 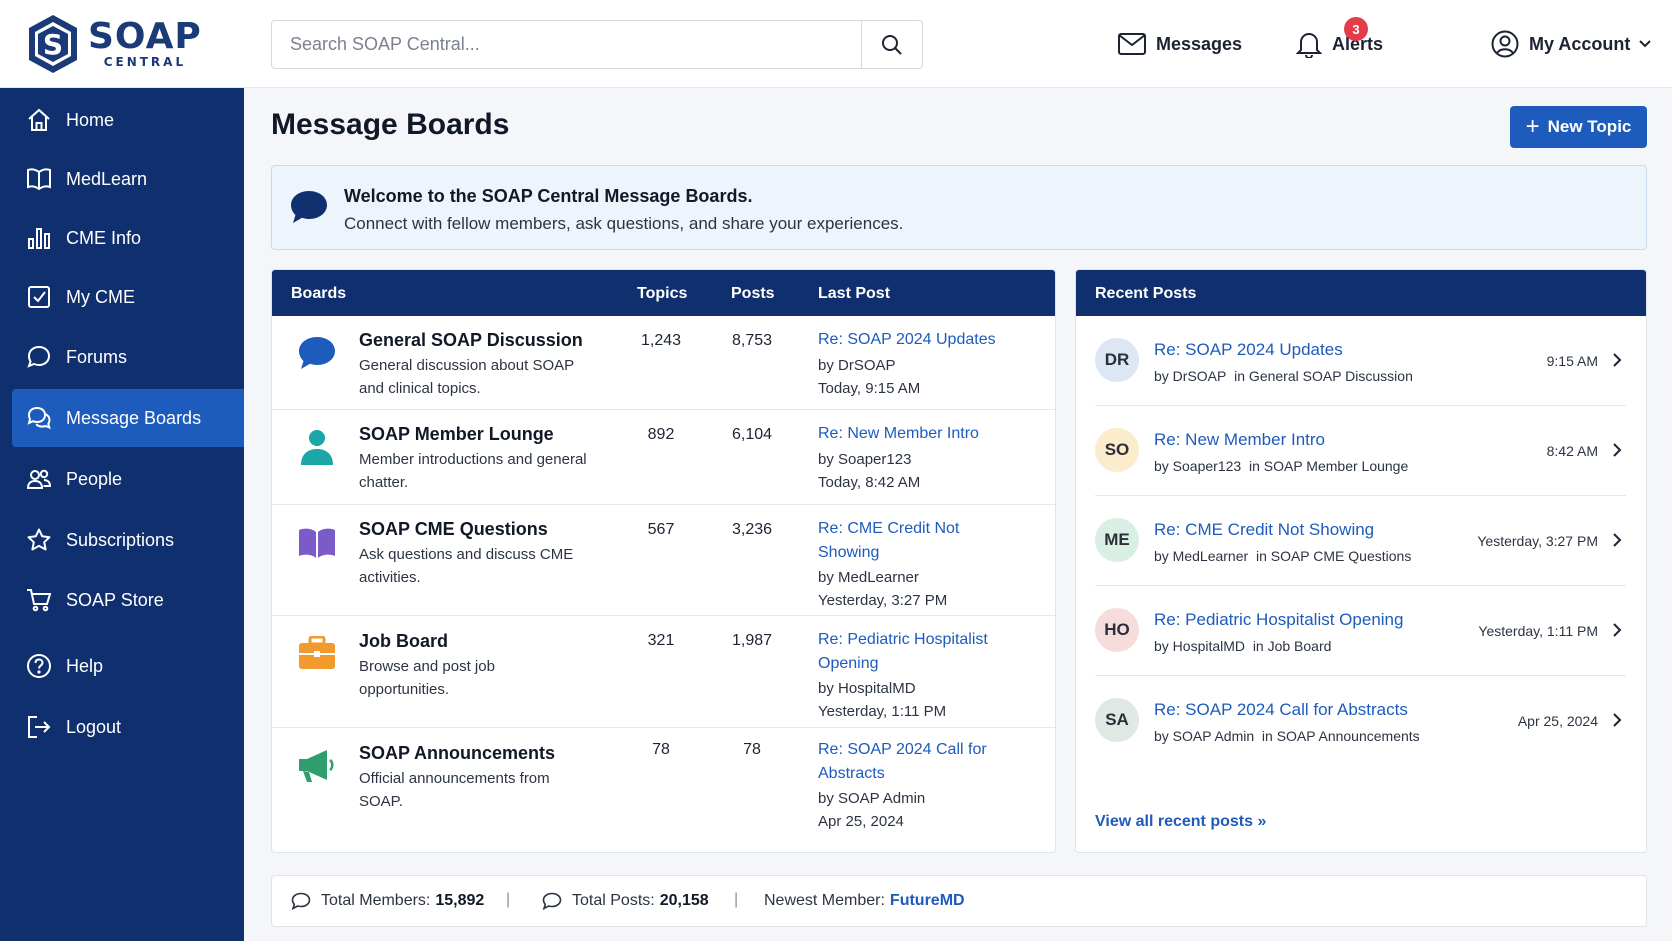 What do you see at coordinates (661, 749) in the screenshot?
I see `topics-count: 78` at bounding box center [661, 749].